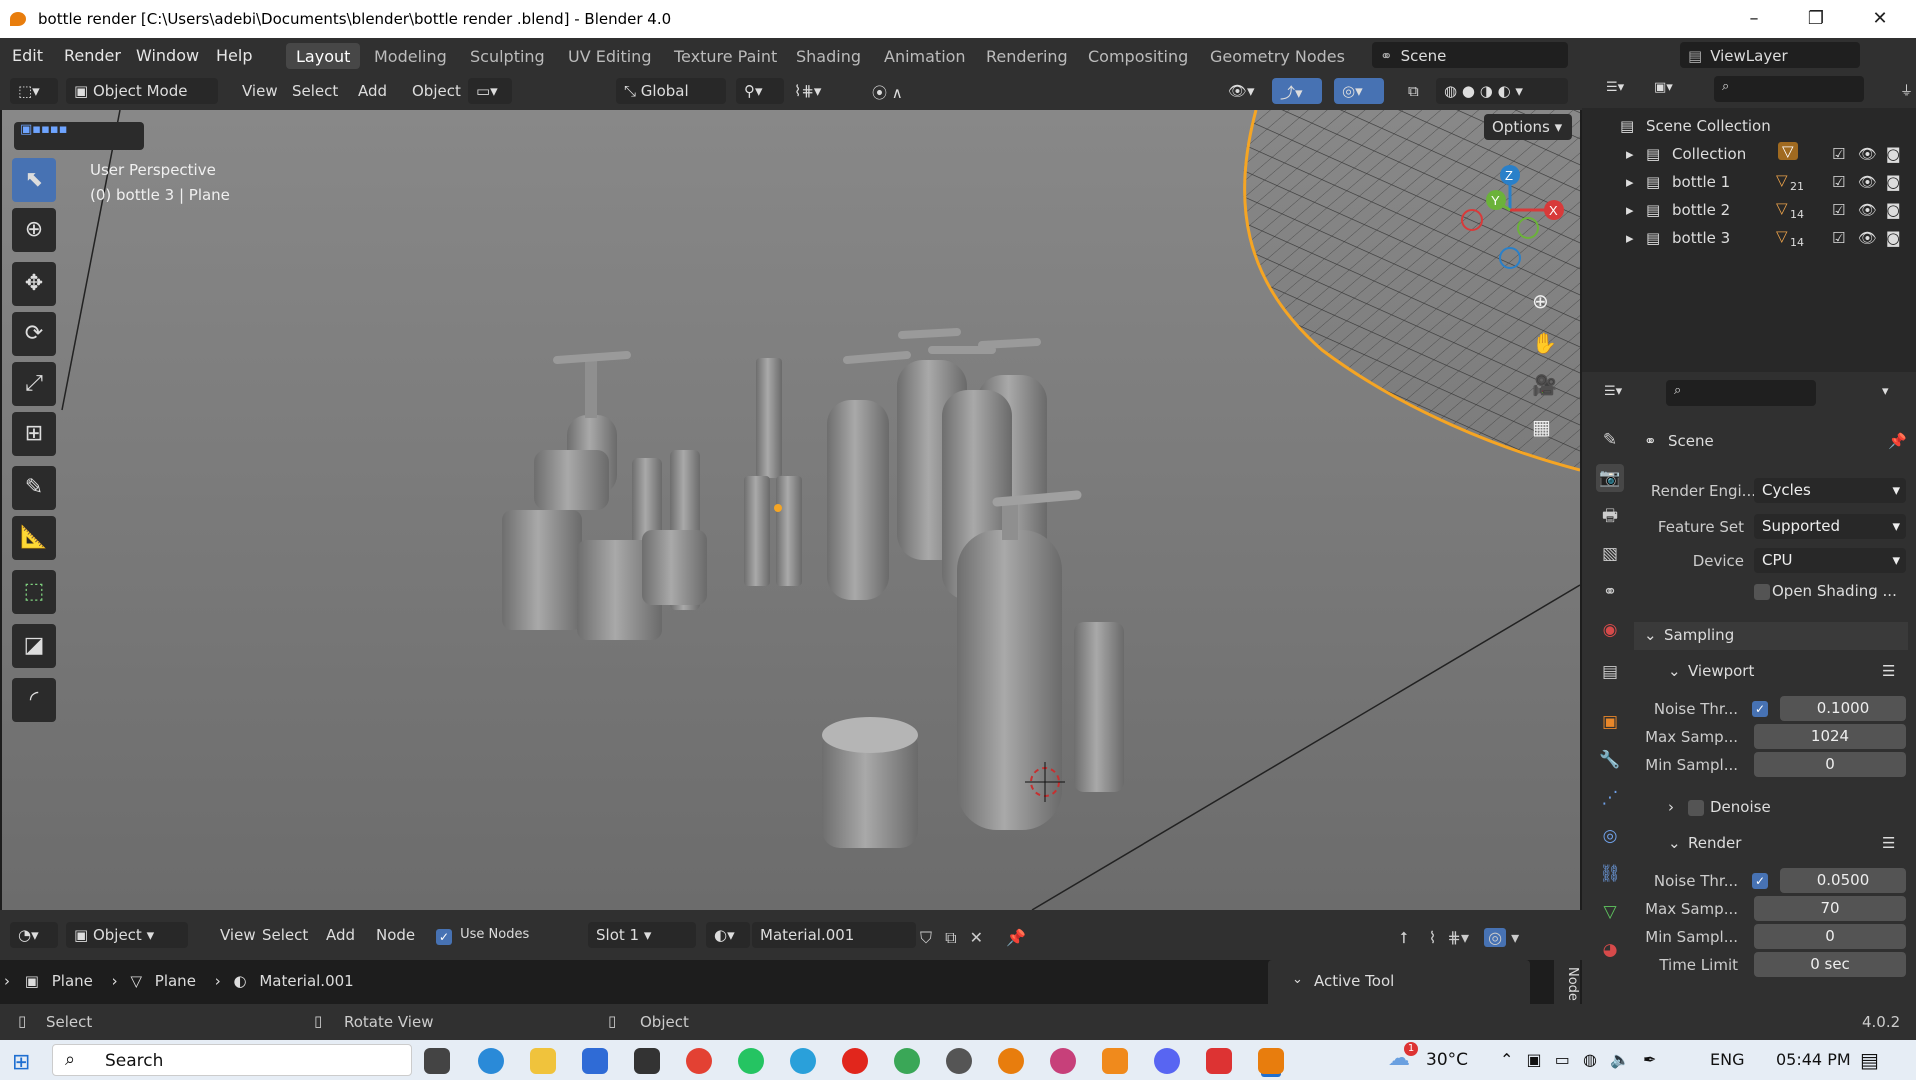 This screenshot has width=1916, height=1080. What do you see at coordinates (1277, 56) in the screenshot?
I see `tab-geometry-nodes: Geometry Nodes` at bounding box center [1277, 56].